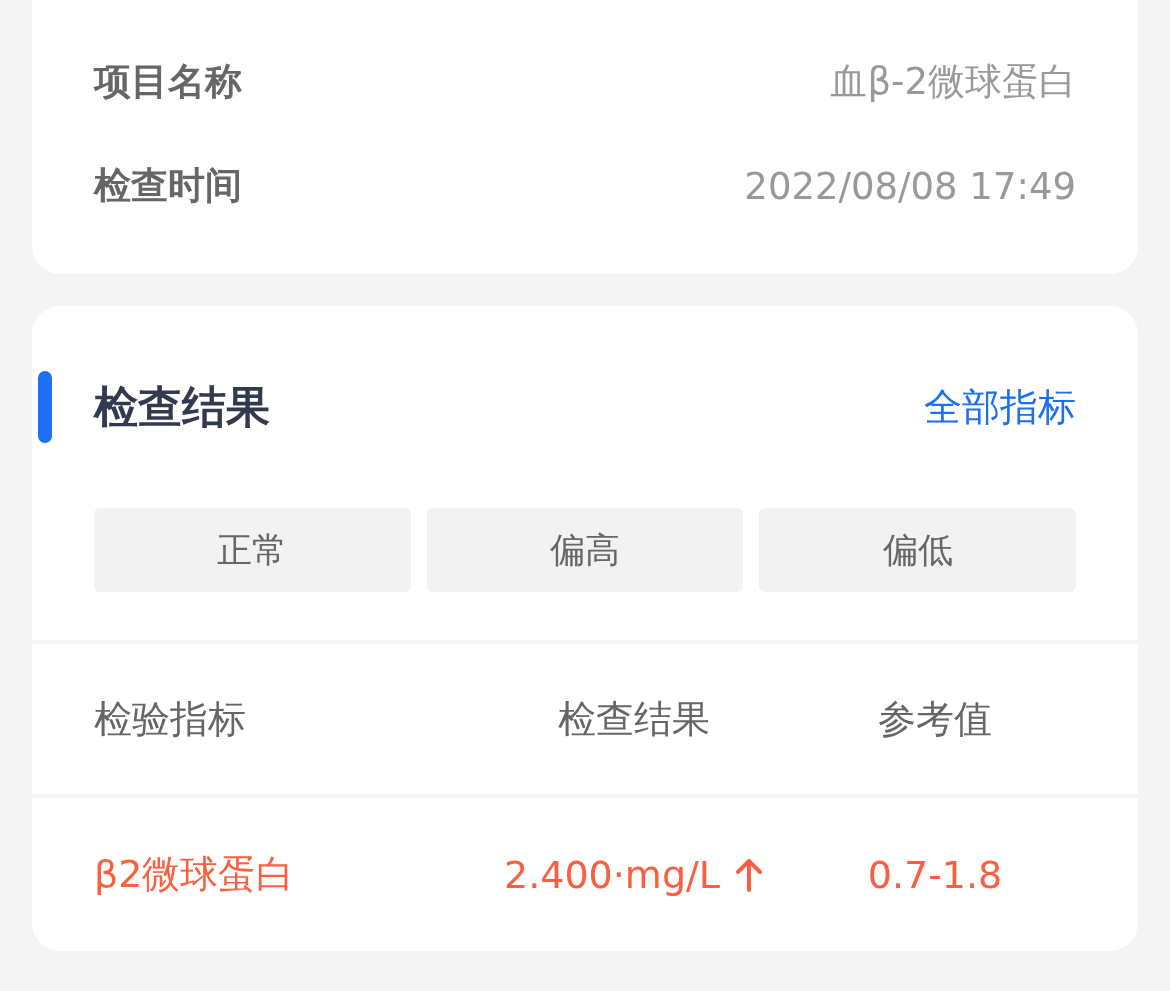  I want to click on section-title: 检查结果, so click(182, 406).